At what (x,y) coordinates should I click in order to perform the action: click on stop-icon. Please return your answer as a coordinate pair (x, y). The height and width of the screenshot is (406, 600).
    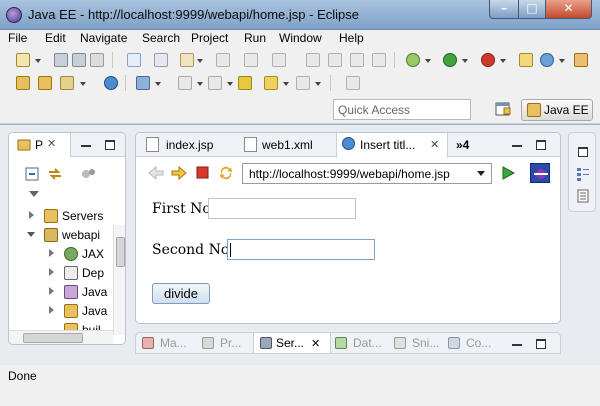
    Looking at the image, I should click on (202, 172).